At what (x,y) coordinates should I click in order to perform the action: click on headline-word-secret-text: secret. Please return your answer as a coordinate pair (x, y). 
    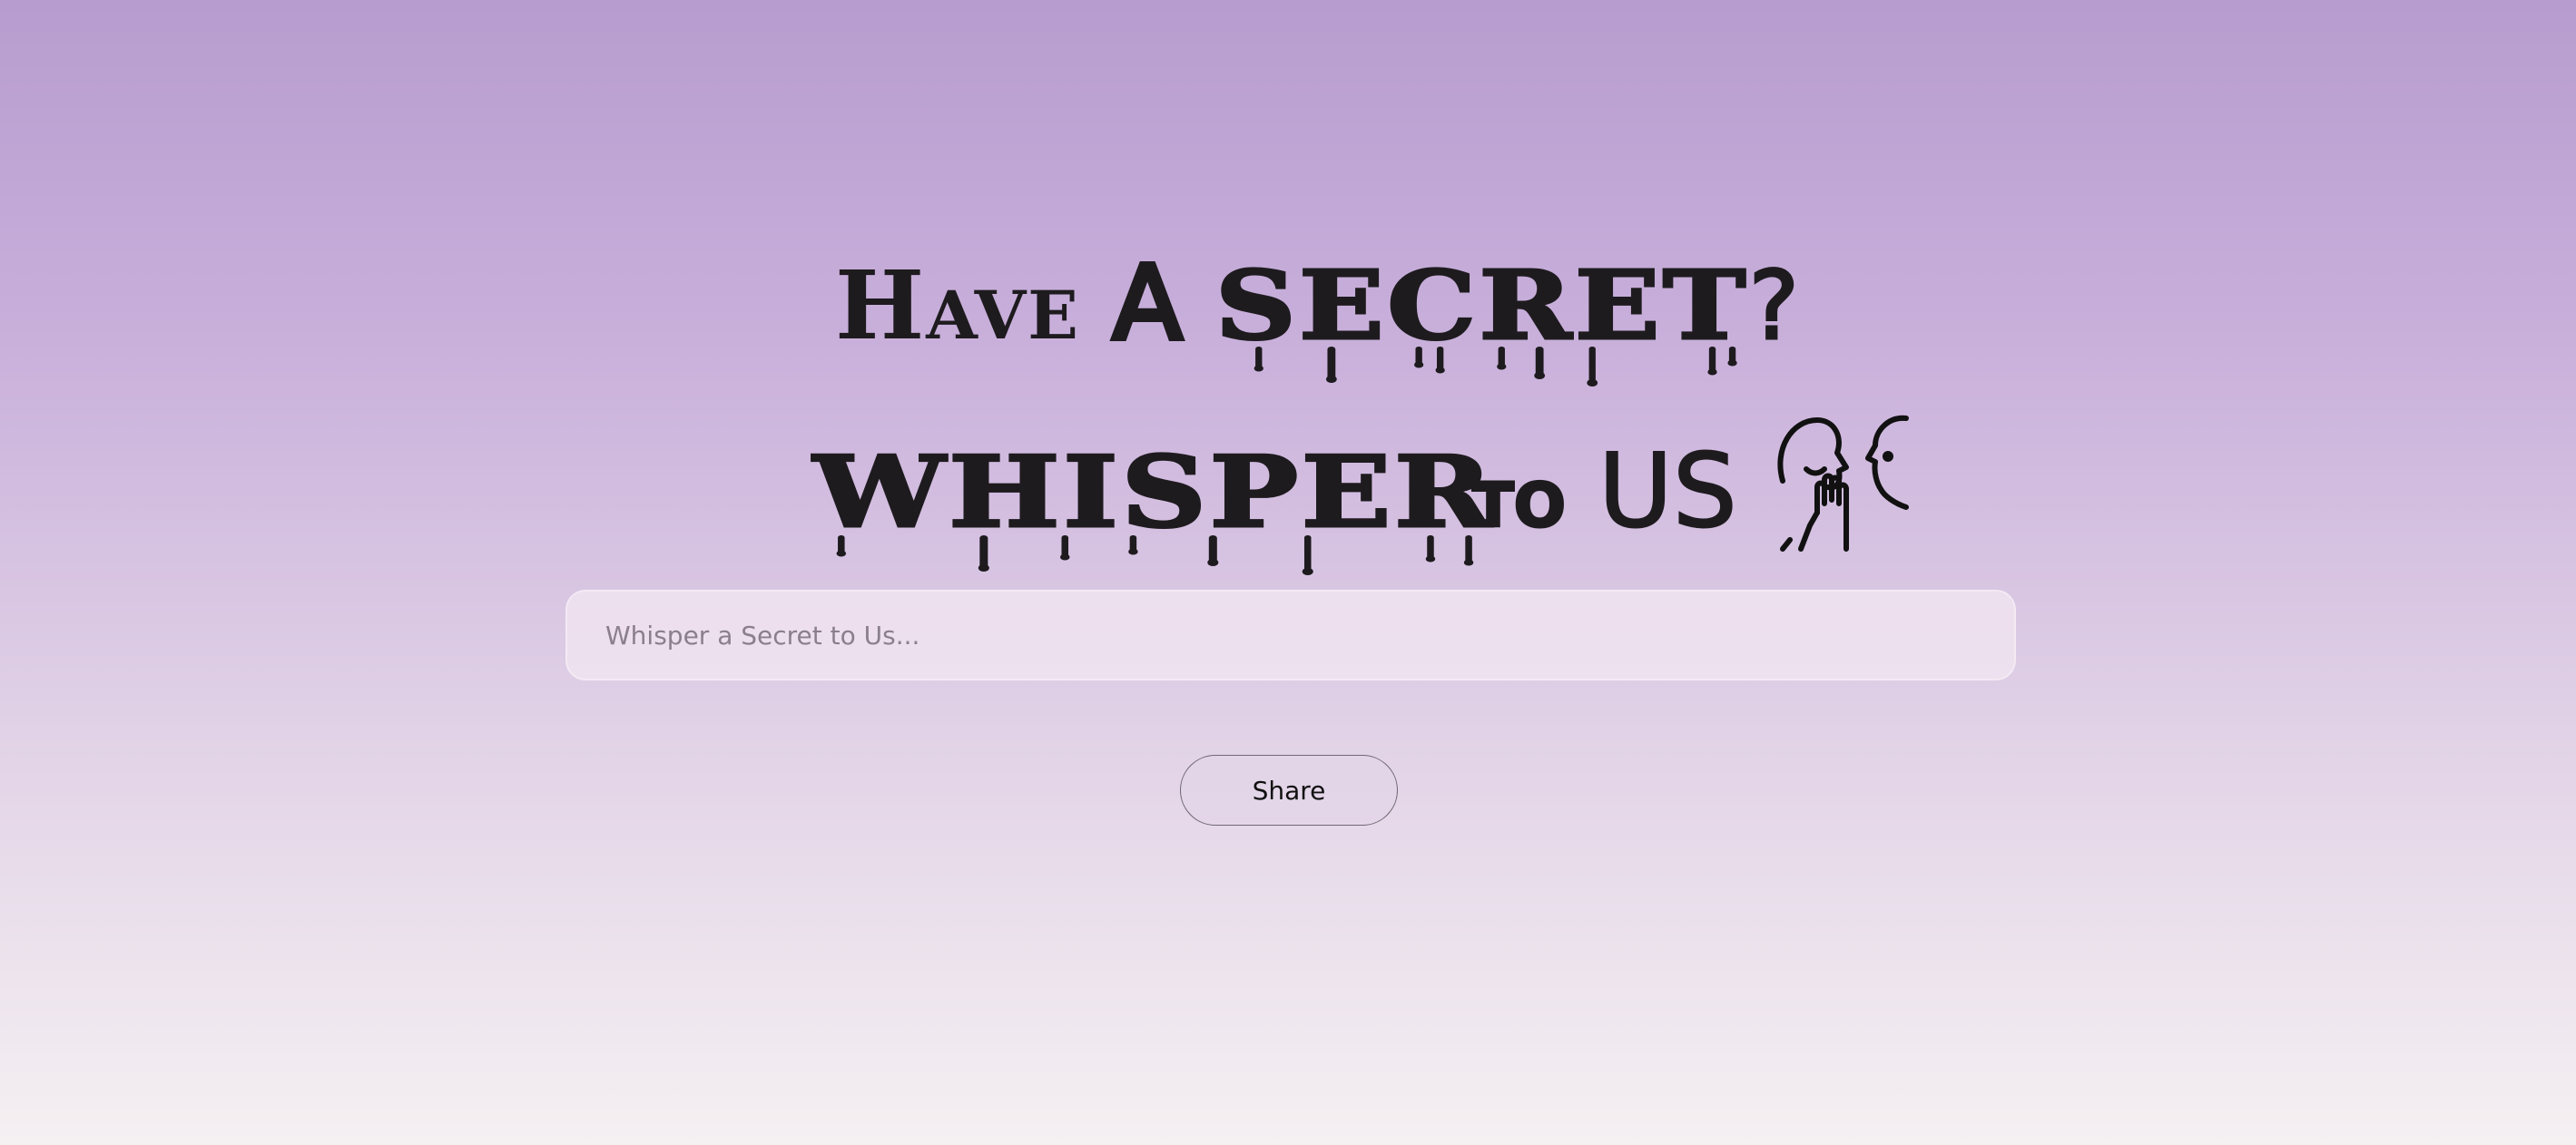
    Looking at the image, I should click on (1481, 306).